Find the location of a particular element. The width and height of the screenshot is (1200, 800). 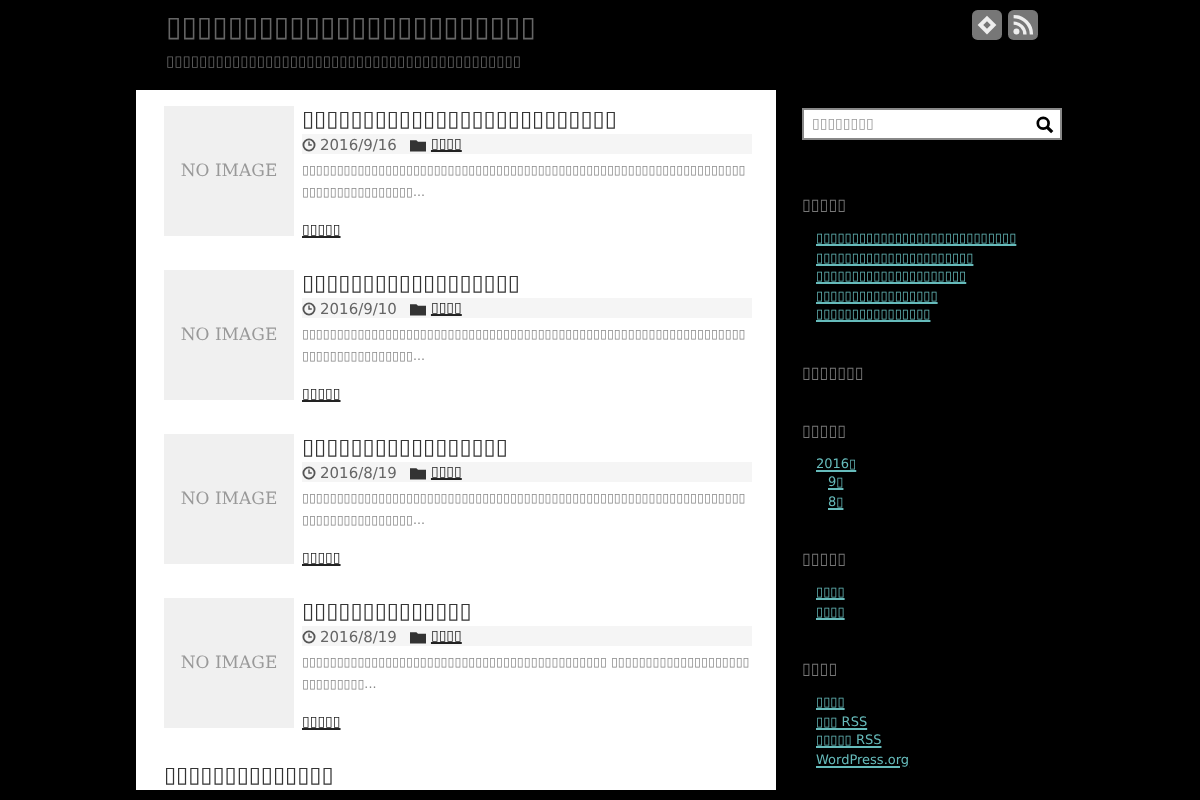

post-title: ▯▯▯▯▯▯▯▯▯▯▯▯▯▯▯▯▯▯▯▯▯▯▯▯▯▯ is located at coordinates (527, 119).